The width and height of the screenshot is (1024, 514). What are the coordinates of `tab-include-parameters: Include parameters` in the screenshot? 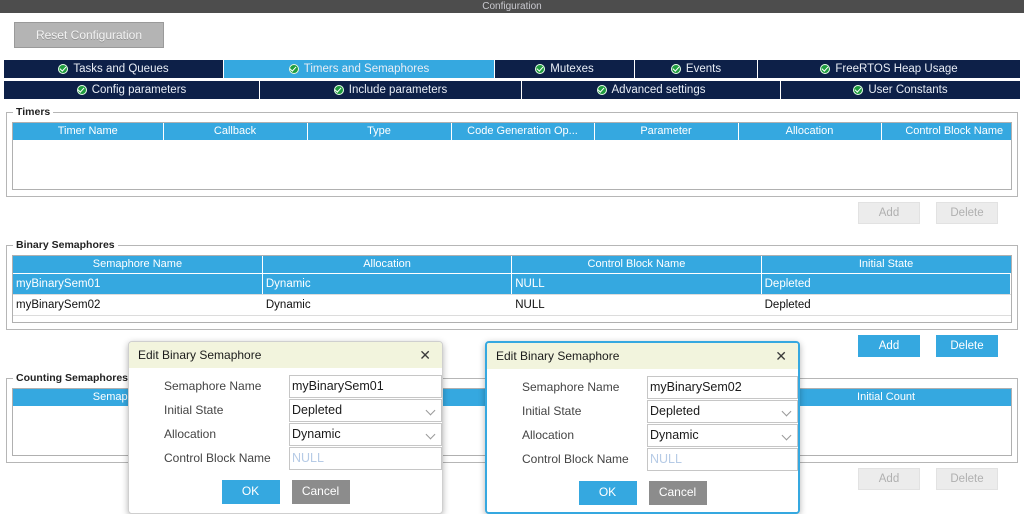 It's located at (391, 90).